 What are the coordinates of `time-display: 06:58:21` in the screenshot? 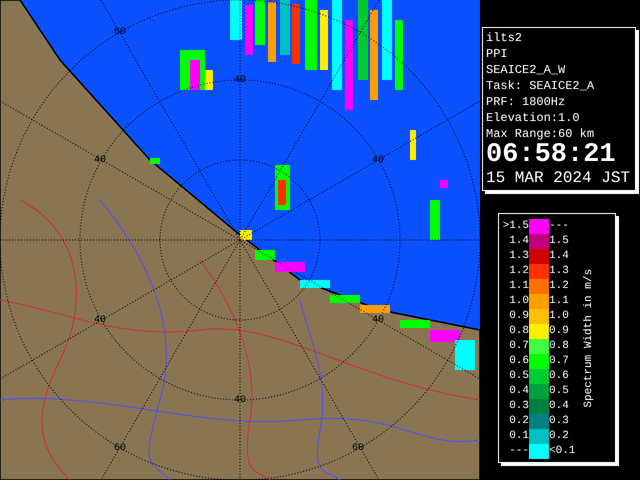 It's located at (551, 155).